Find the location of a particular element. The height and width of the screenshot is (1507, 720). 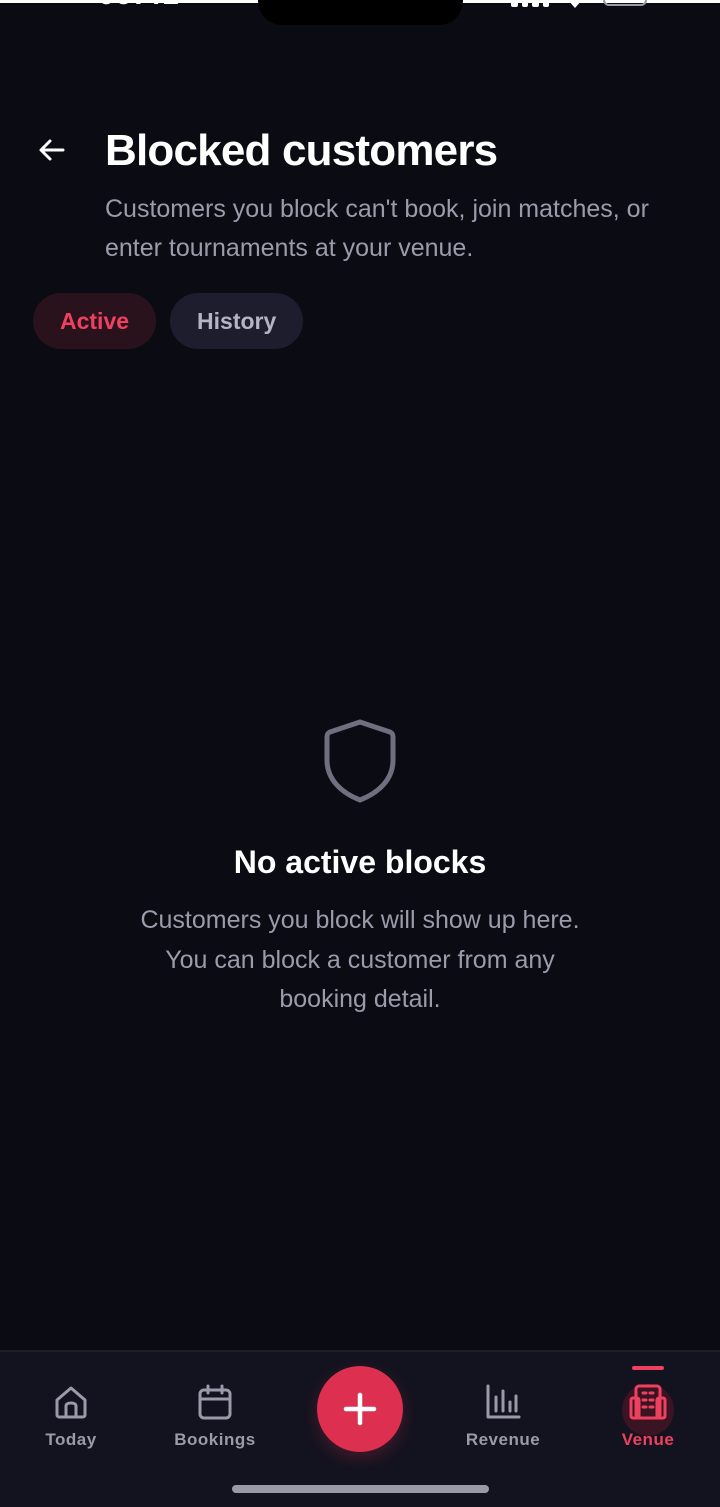

arrow-left-icon is located at coordinates (52, 150).